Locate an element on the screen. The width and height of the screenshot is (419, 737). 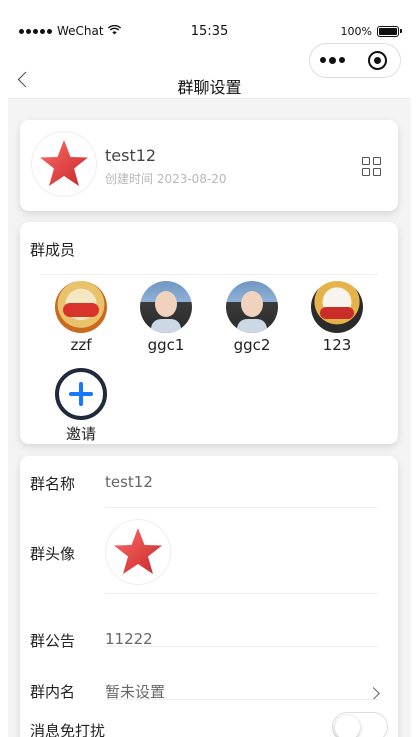
member-item: ggc2 is located at coordinates (252, 317).